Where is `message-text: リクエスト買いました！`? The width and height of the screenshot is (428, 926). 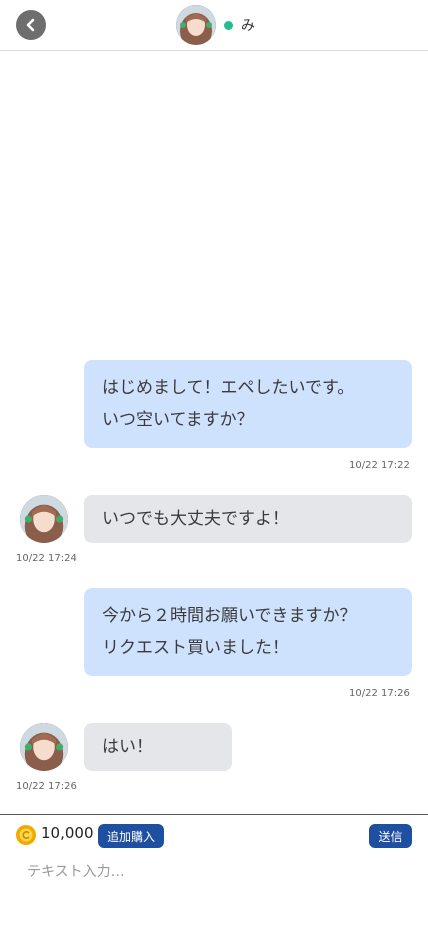
message-text: リクエスト買いました！ is located at coordinates (195, 648).